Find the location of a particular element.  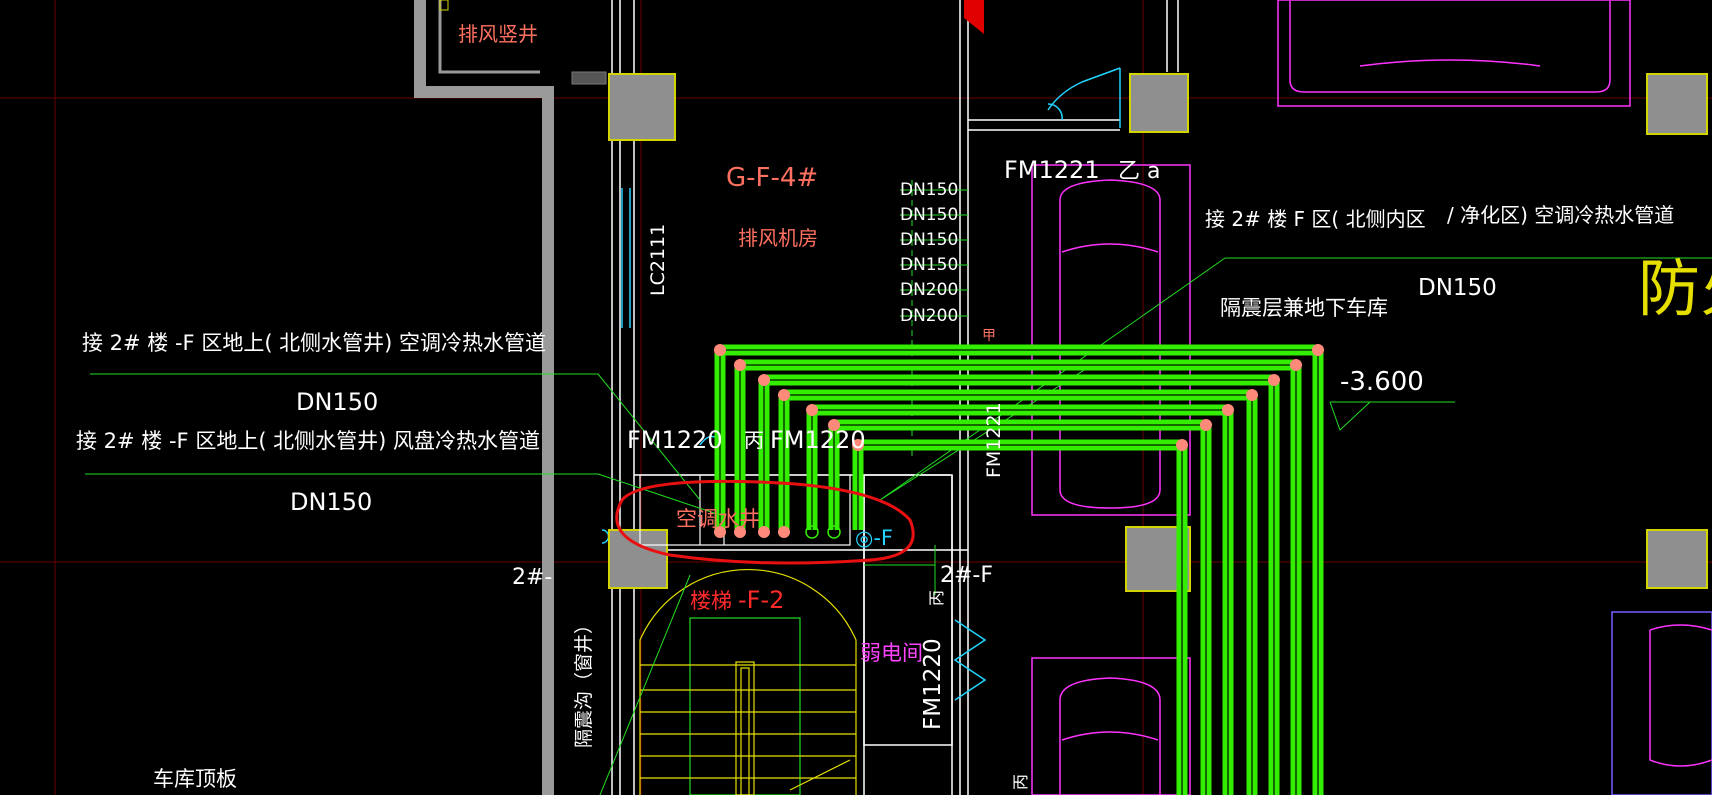

label-window-lc2111: LC2111 is located at coordinates (658, 260).